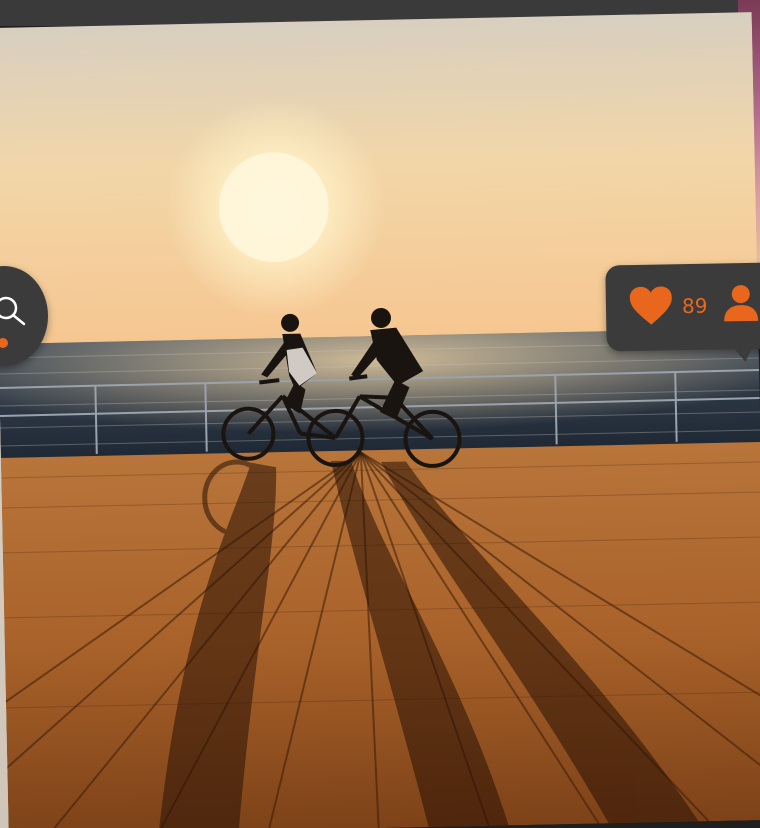  Describe the element at coordinates (744, 351) in the screenshot. I see `likes-bubble-tail` at that location.